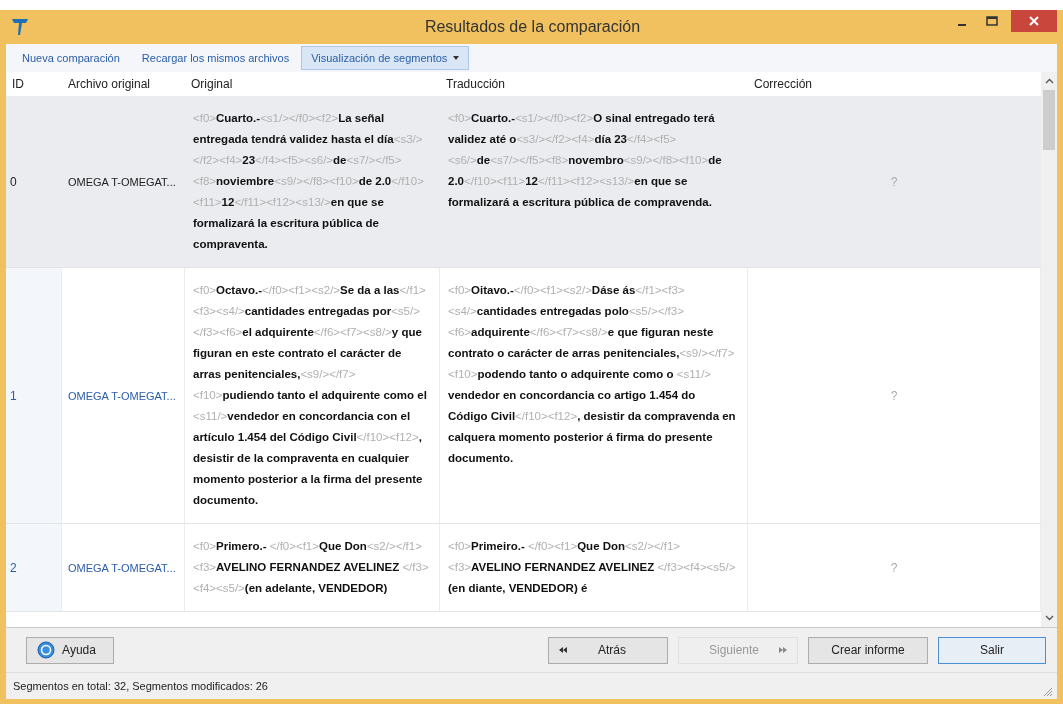 The width and height of the screenshot is (1063, 709). Describe the element at coordinates (992, 650) in the screenshot. I see `action-button: Salir` at that location.